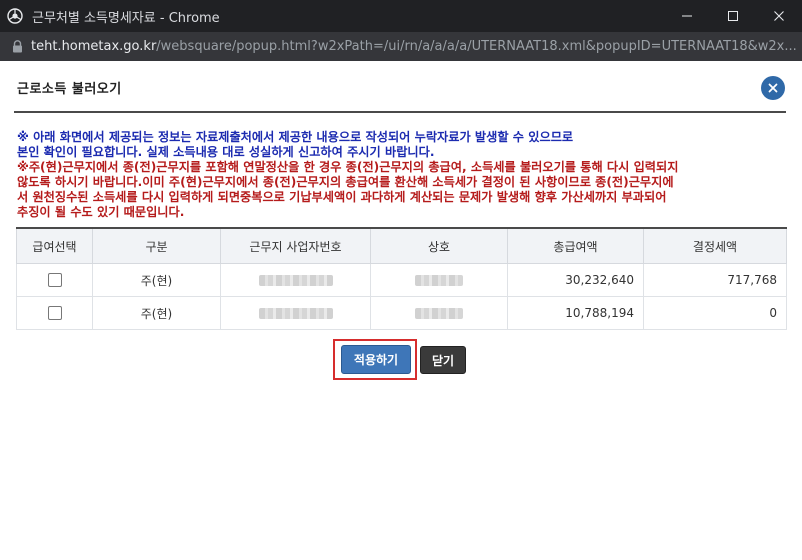 The height and width of the screenshot is (560, 802). What do you see at coordinates (401, 16) in the screenshot?
I see `window-titlebar: 근무처별 소득명세자료 - Chrome` at bounding box center [401, 16].